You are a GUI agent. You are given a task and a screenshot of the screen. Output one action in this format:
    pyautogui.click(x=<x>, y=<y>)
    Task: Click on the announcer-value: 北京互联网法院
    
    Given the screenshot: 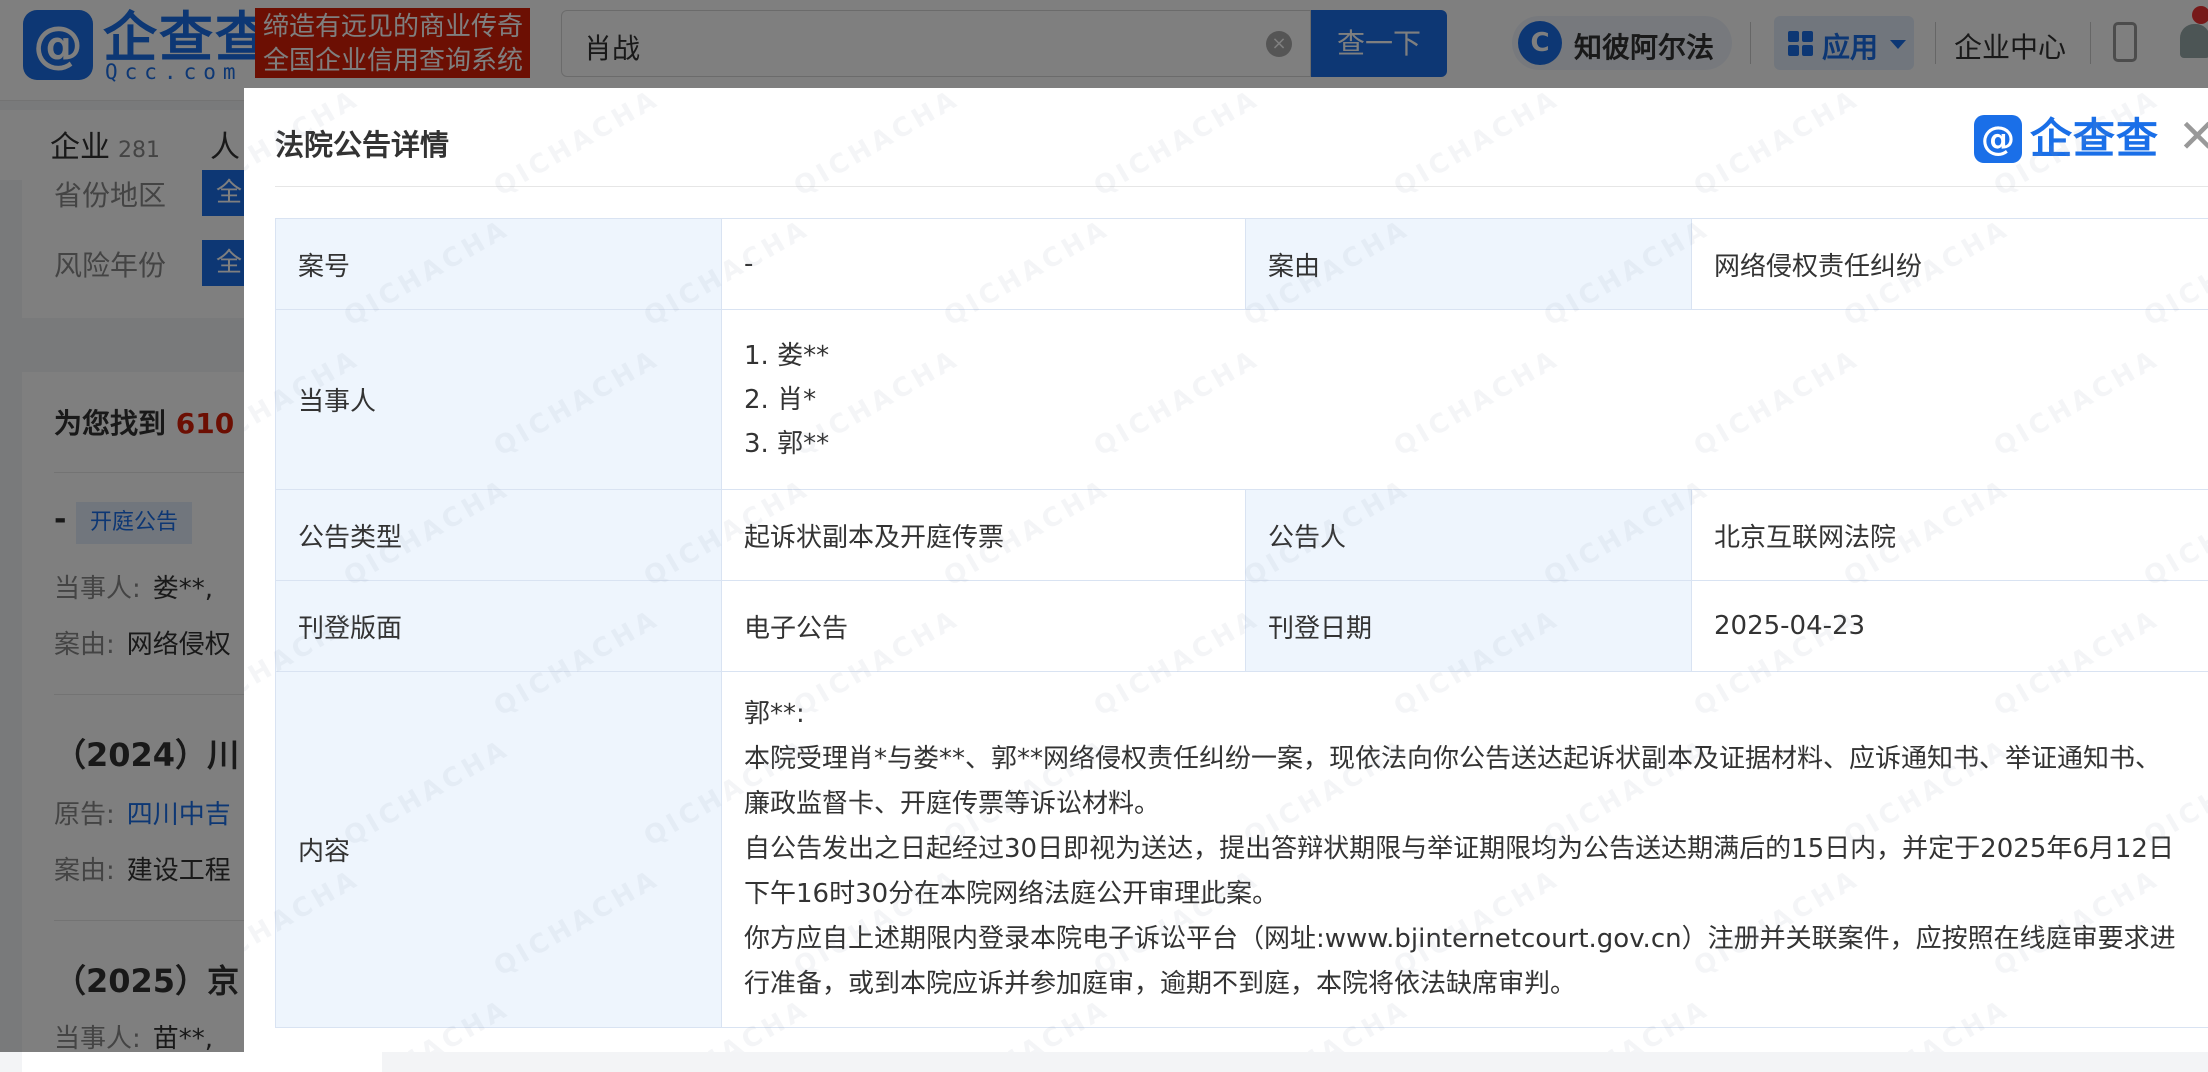 What is the action you would take?
    pyautogui.click(x=1950, y=535)
    